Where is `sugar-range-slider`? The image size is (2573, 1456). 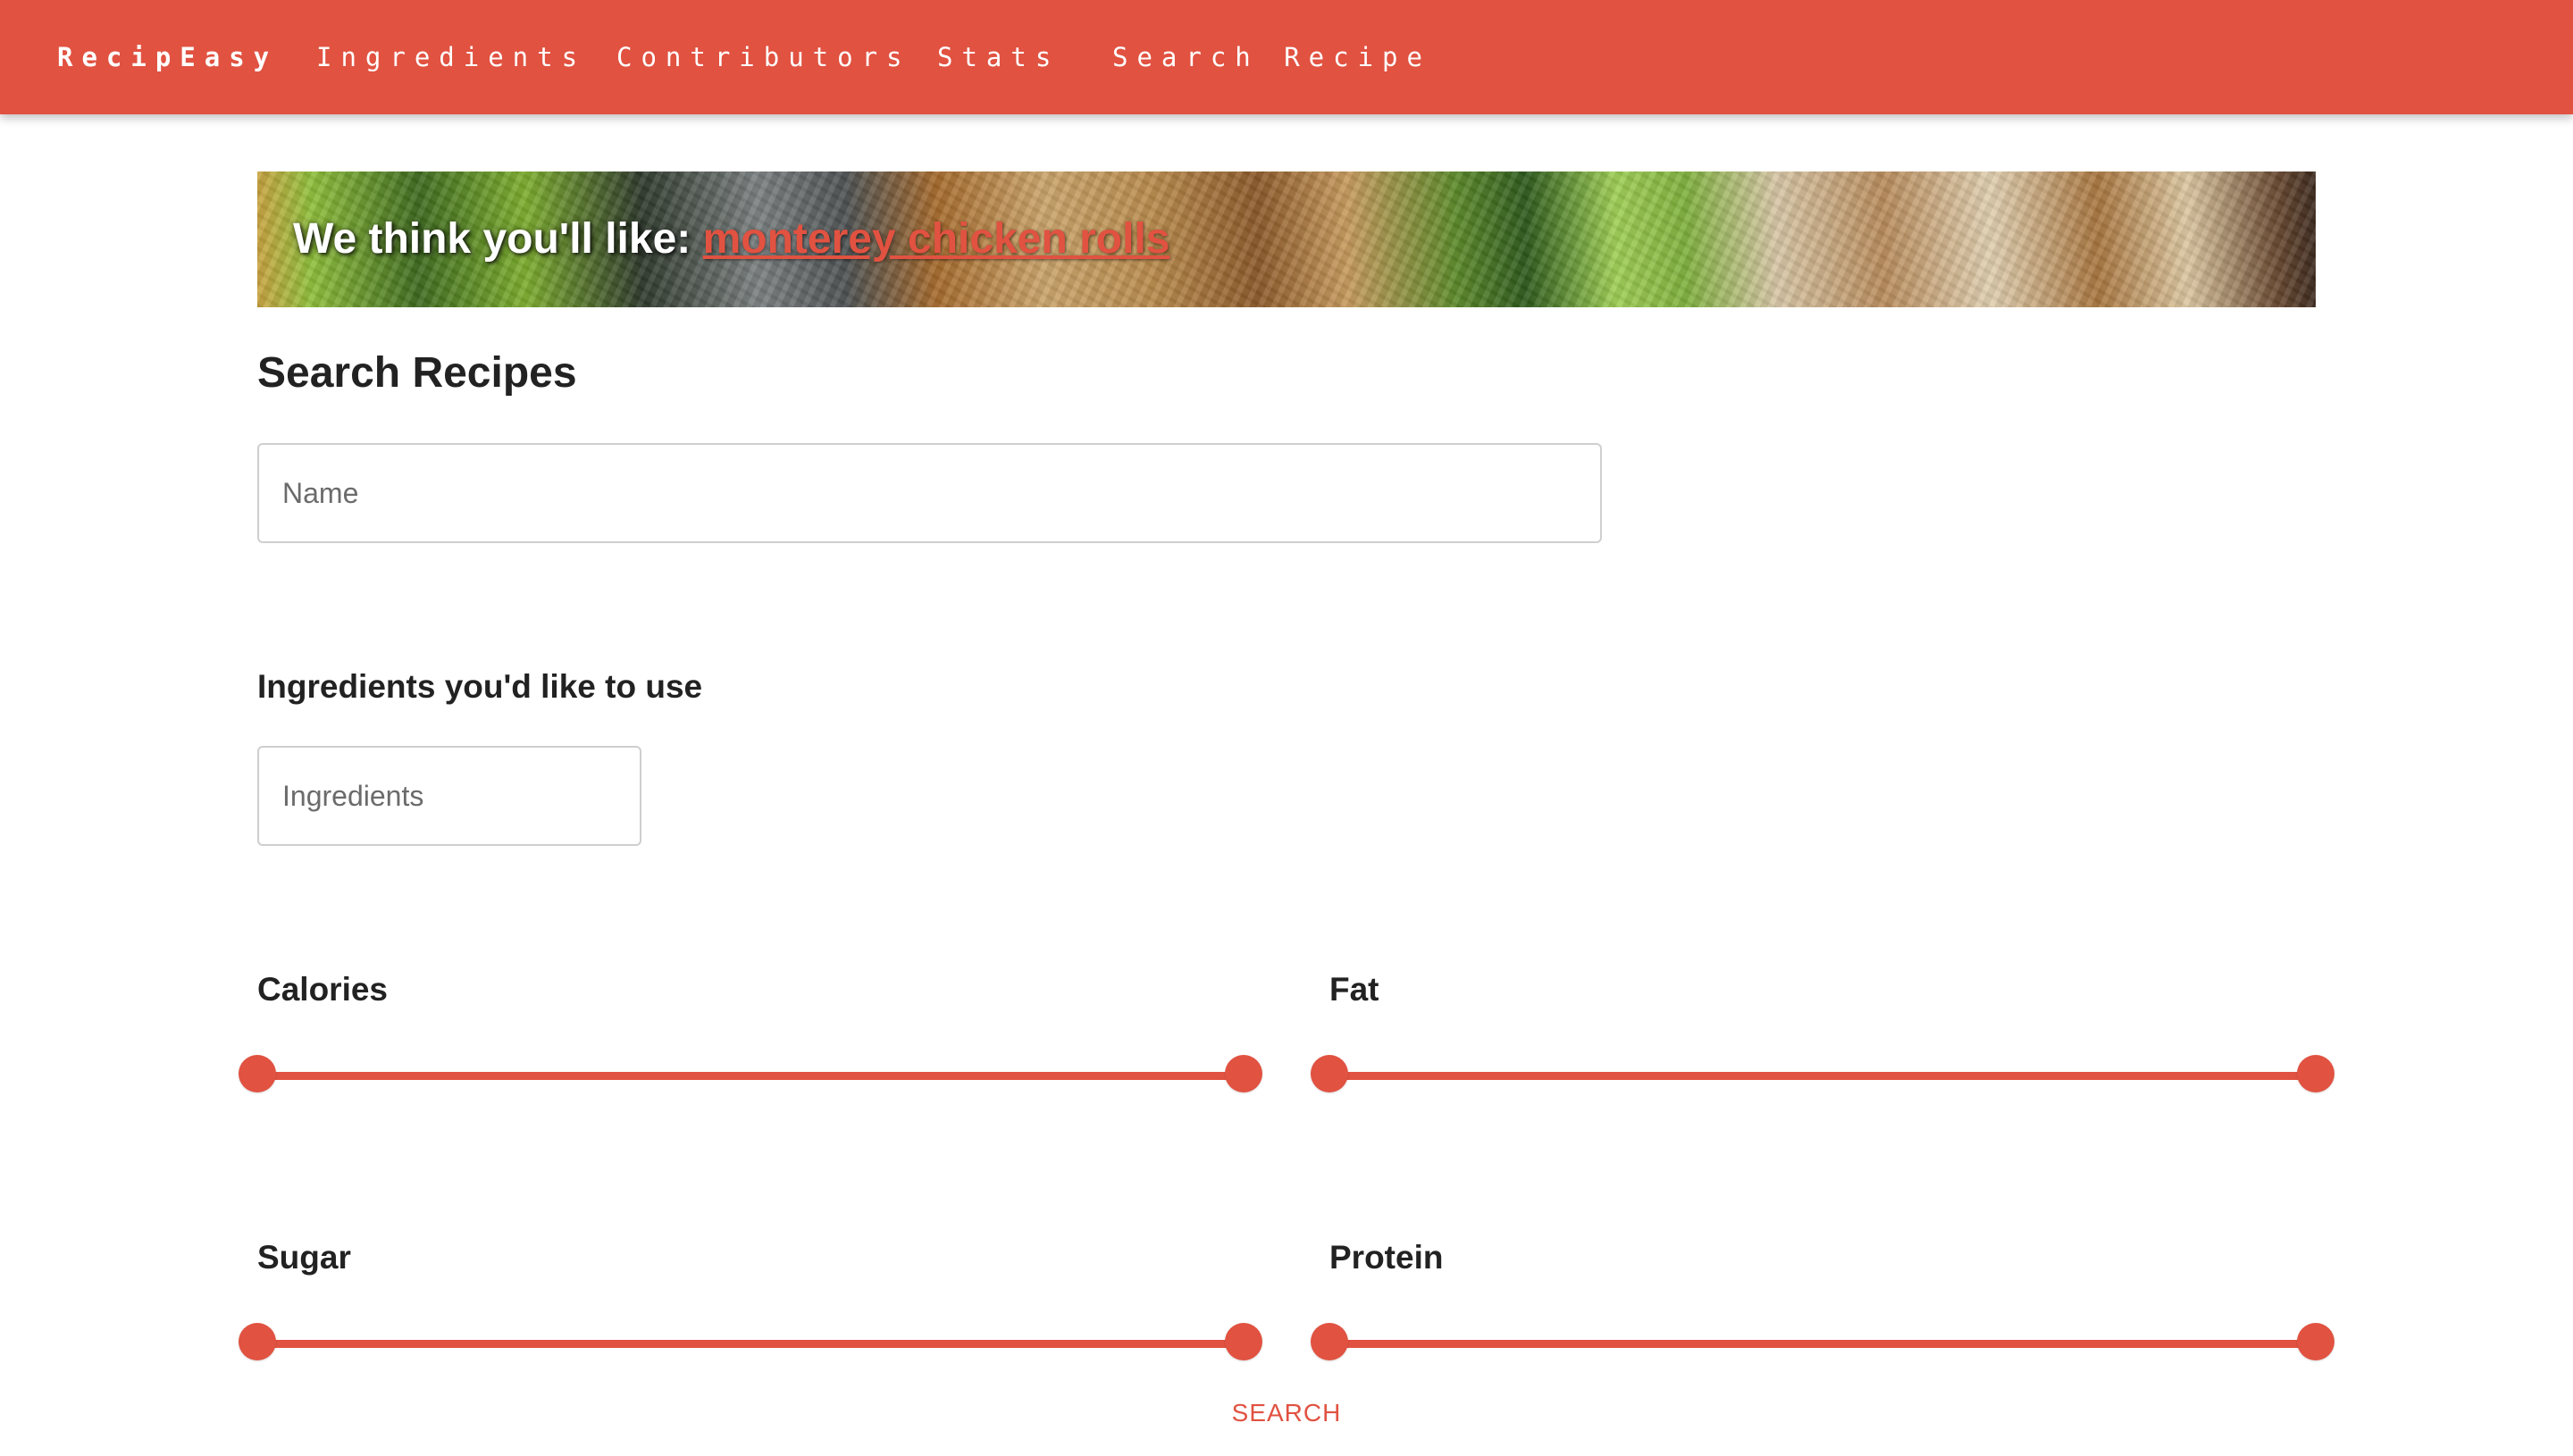 sugar-range-slider is located at coordinates (750, 1343).